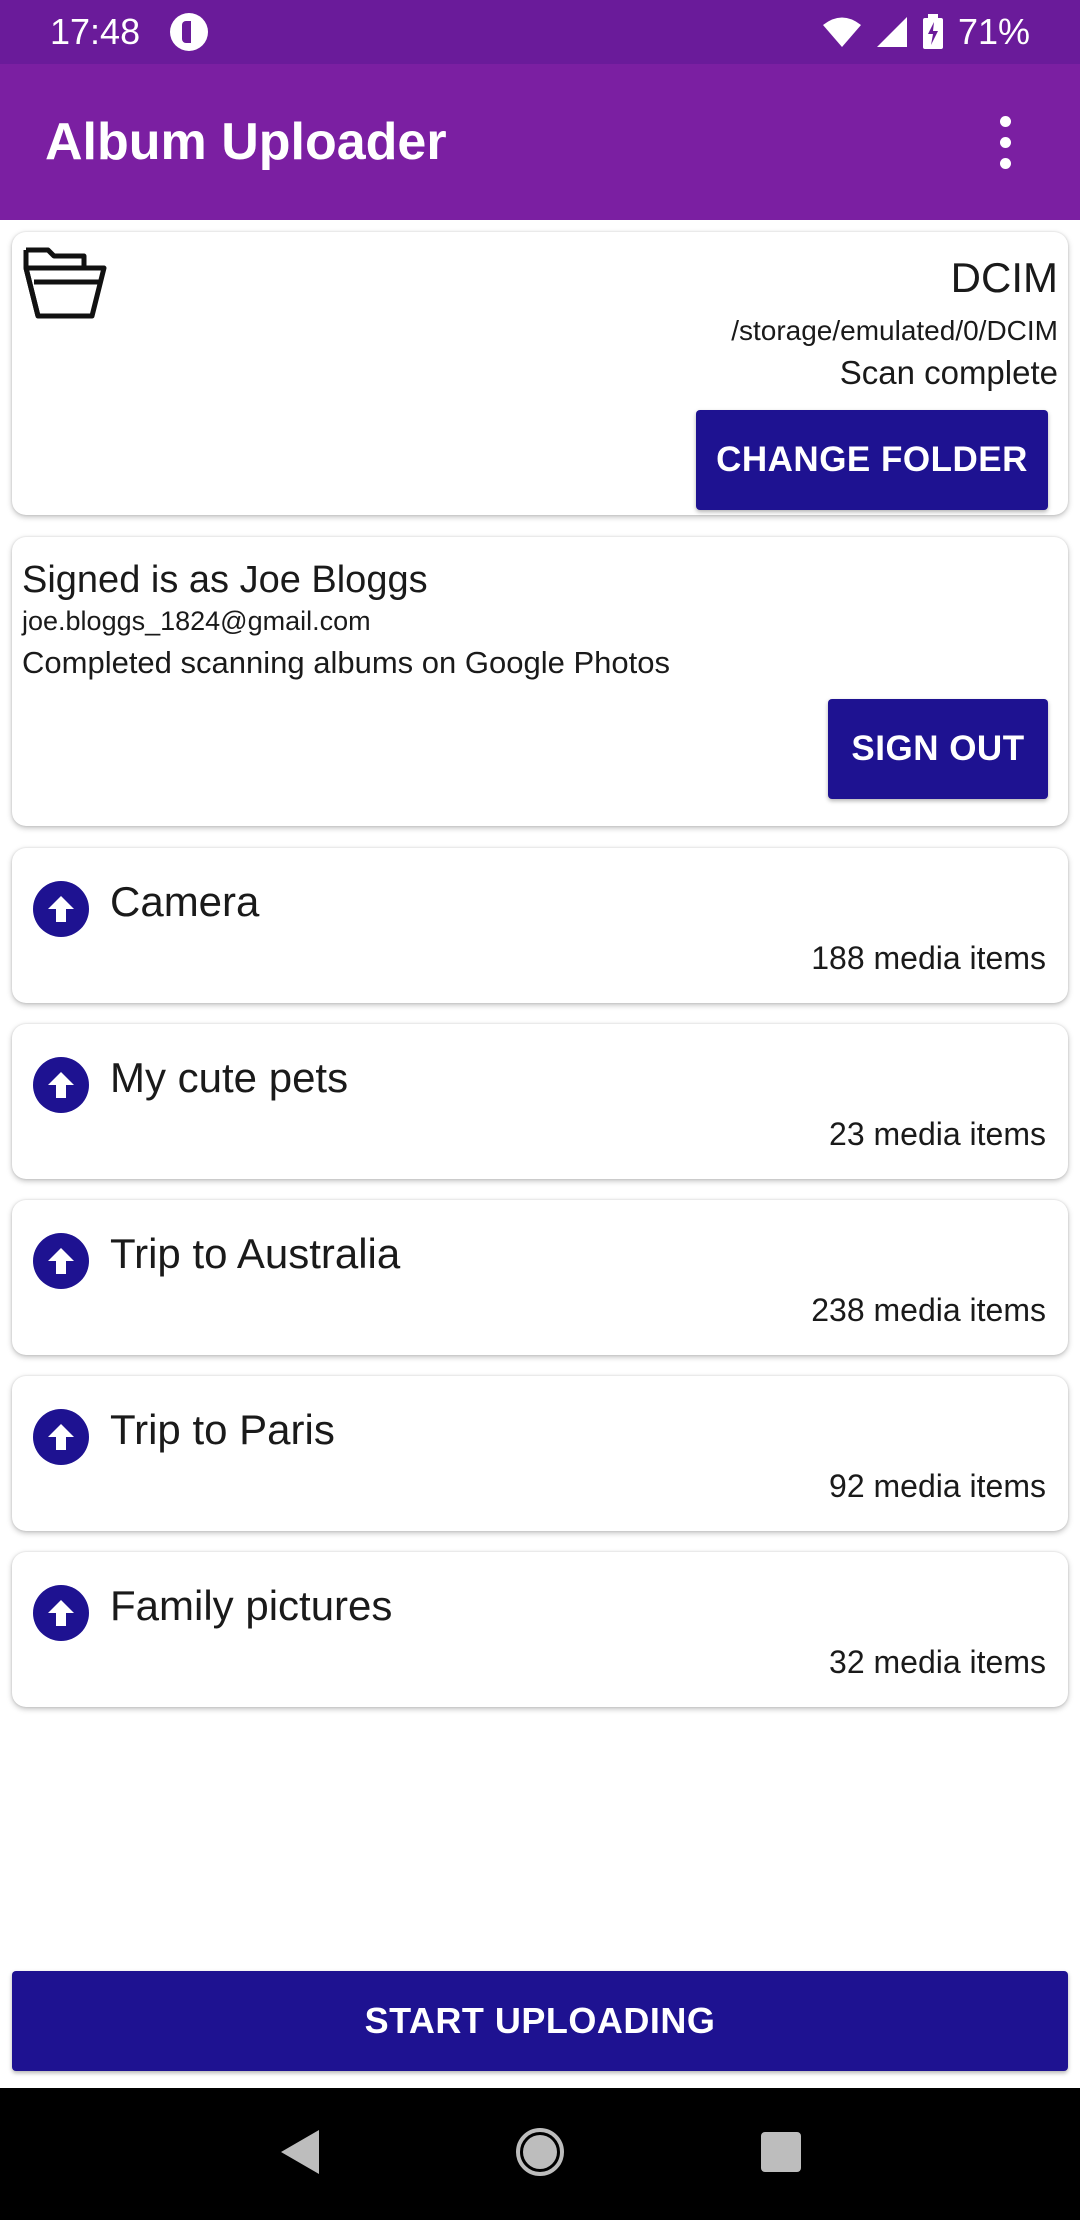 This screenshot has height=2220, width=1080. What do you see at coordinates (937, 1486) in the screenshot?
I see `album-count: 92 media items` at bounding box center [937, 1486].